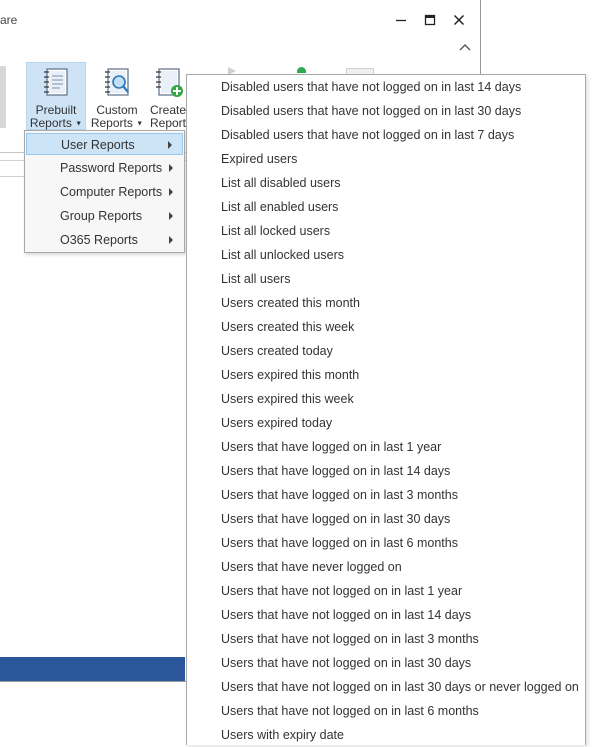  Describe the element at coordinates (277, 351) in the screenshot. I see `report-item-label: Users created today` at that location.